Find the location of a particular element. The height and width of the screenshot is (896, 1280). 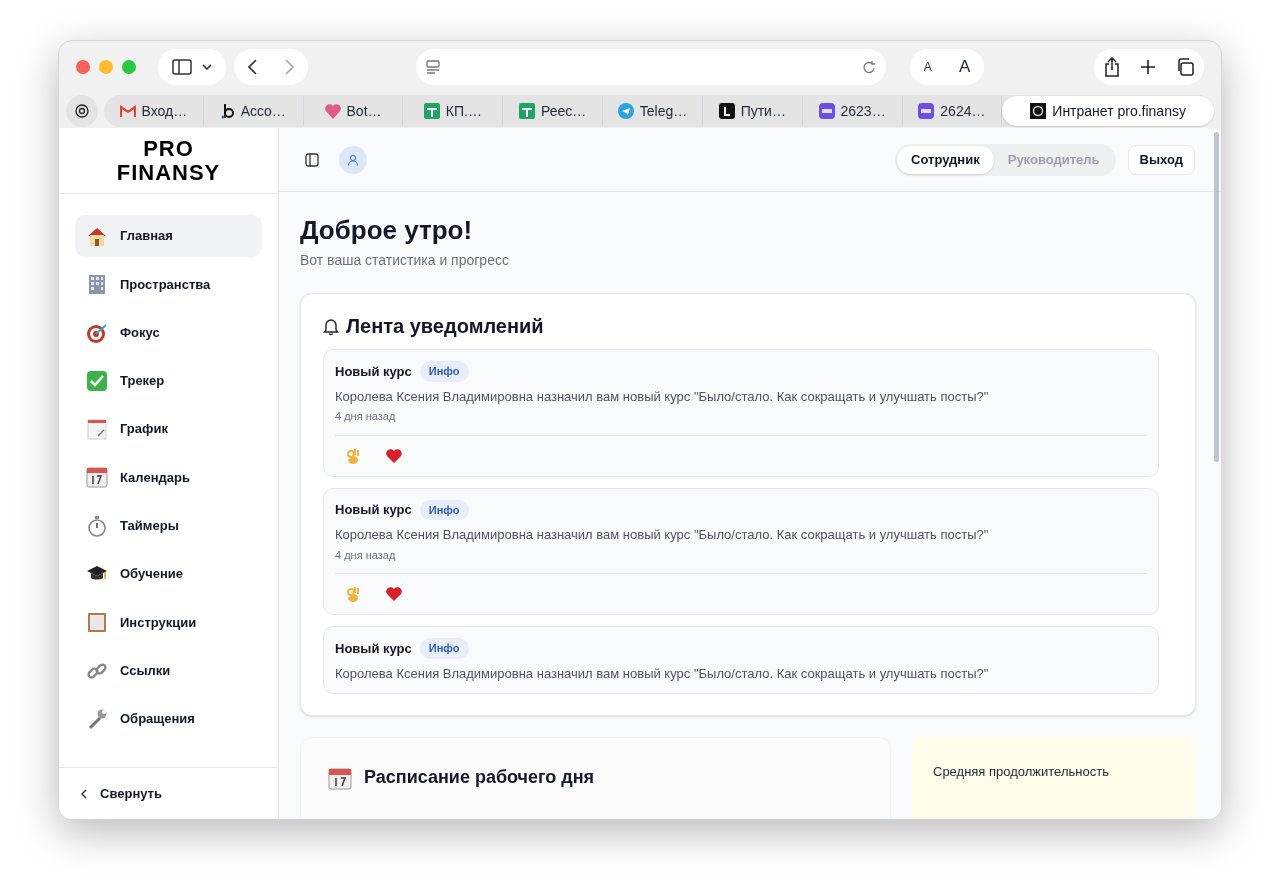

clipboard-icon is located at coordinates (97, 622).